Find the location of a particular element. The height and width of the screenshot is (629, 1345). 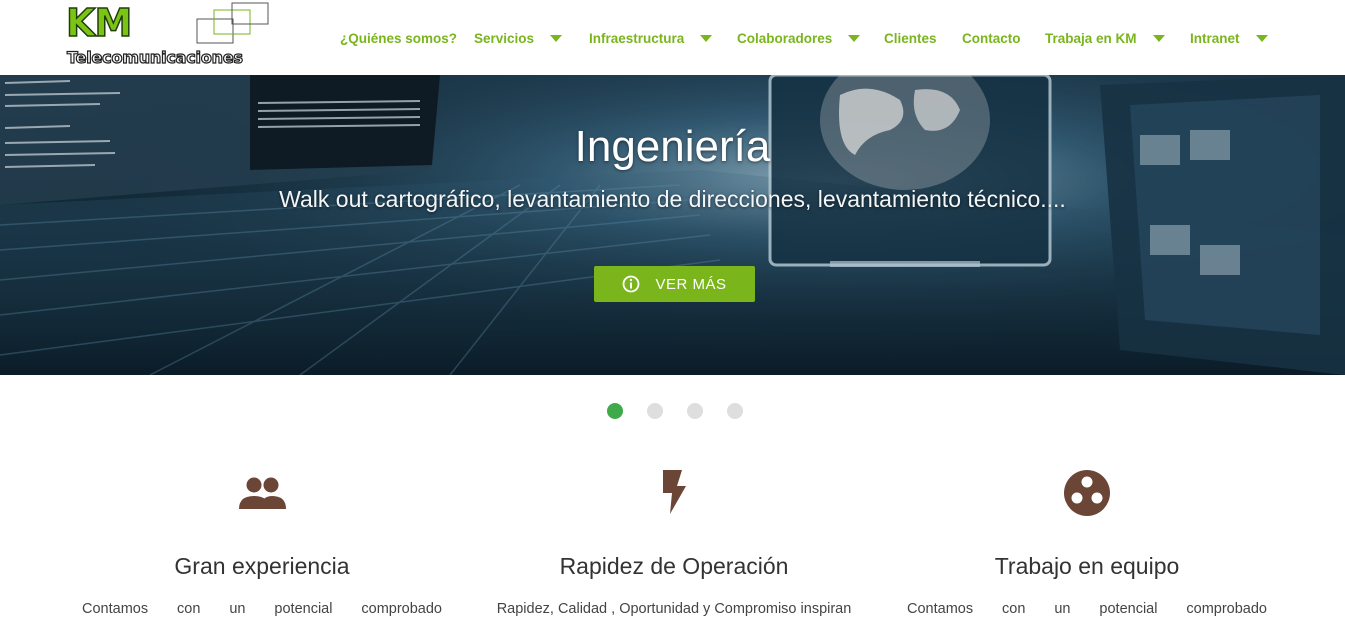

nav-item-contacto: Contacto is located at coordinates (991, 38).